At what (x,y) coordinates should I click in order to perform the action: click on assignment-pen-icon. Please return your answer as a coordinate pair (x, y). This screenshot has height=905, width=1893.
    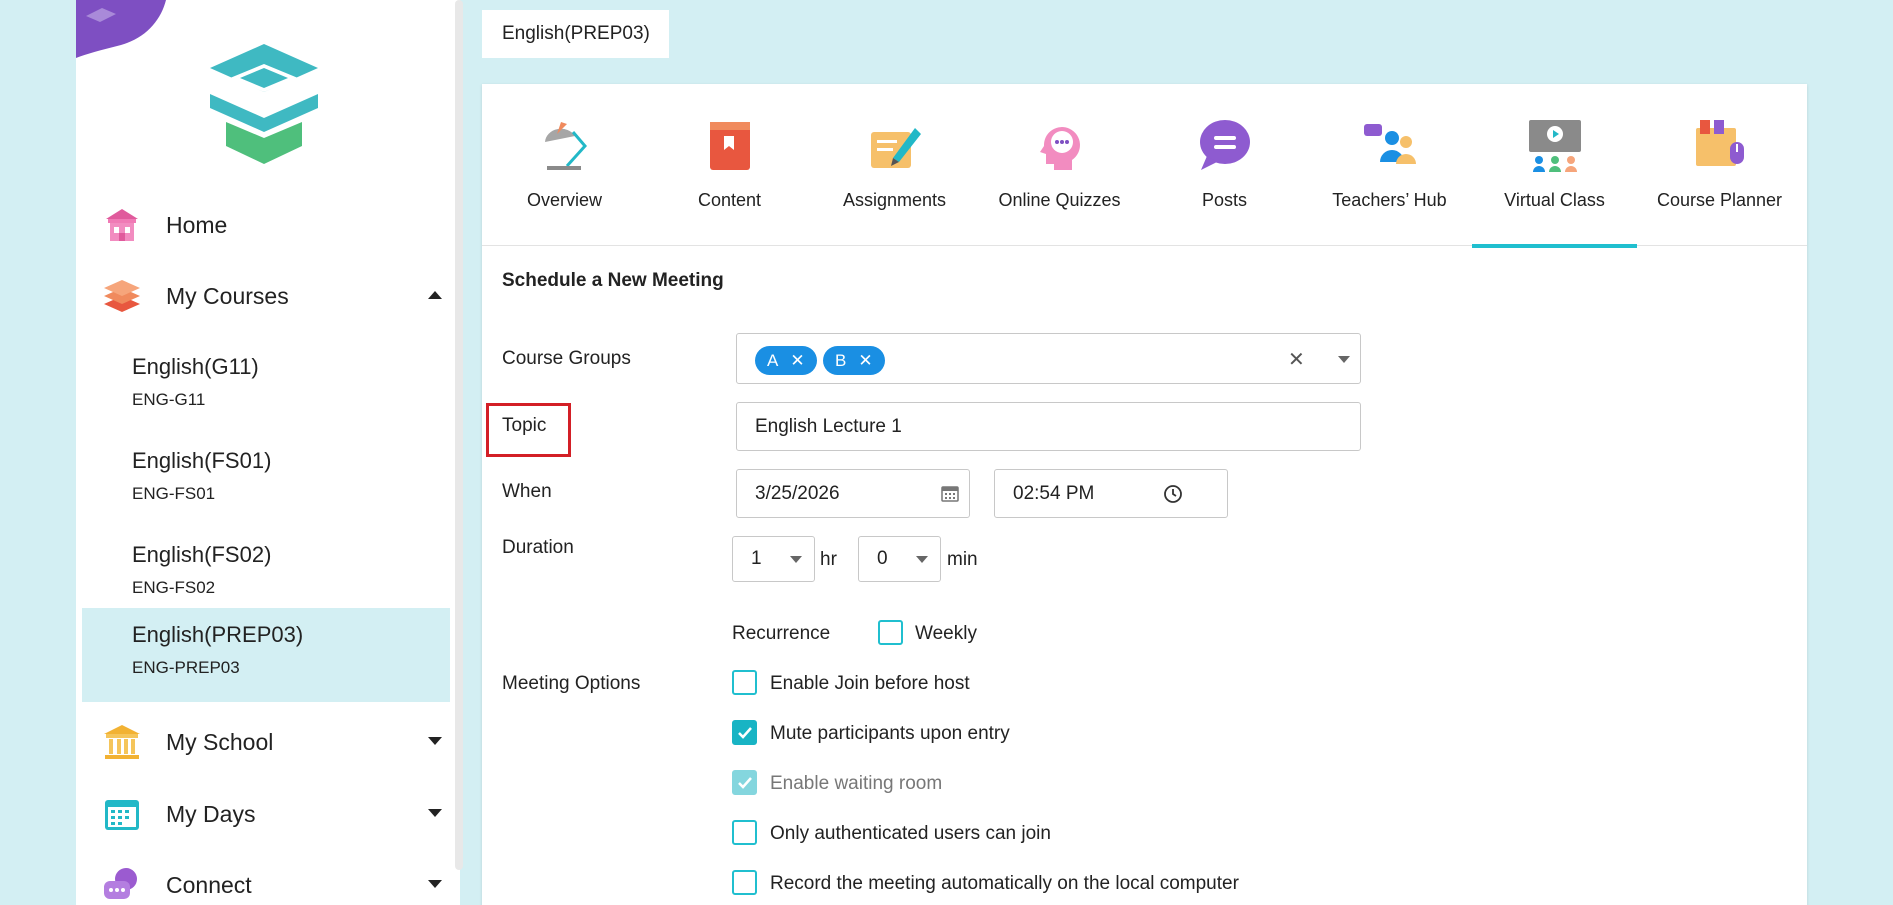
    Looking at the image, I should click on (896, 148).